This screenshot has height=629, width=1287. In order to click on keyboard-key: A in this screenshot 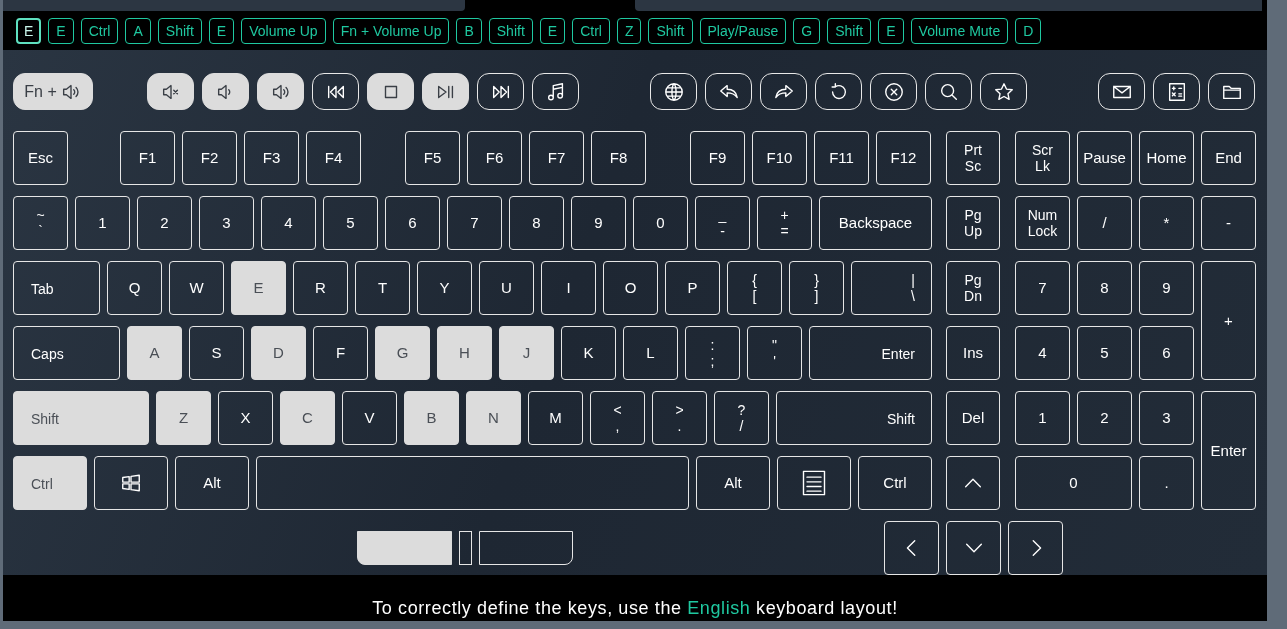, I will do `click(154, 353)`.